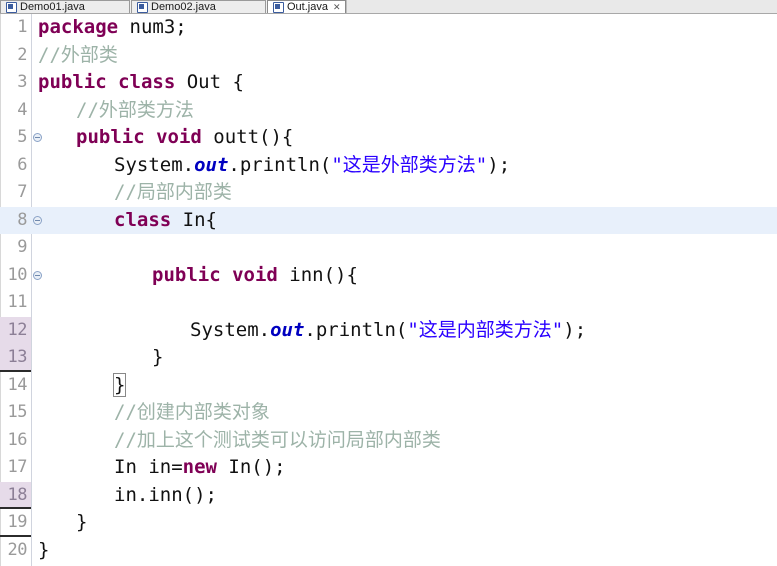  Describe the element at coordinates (65, 6) in the screenshot. I see `tab-demo01-java: Demo01.java` at that location.